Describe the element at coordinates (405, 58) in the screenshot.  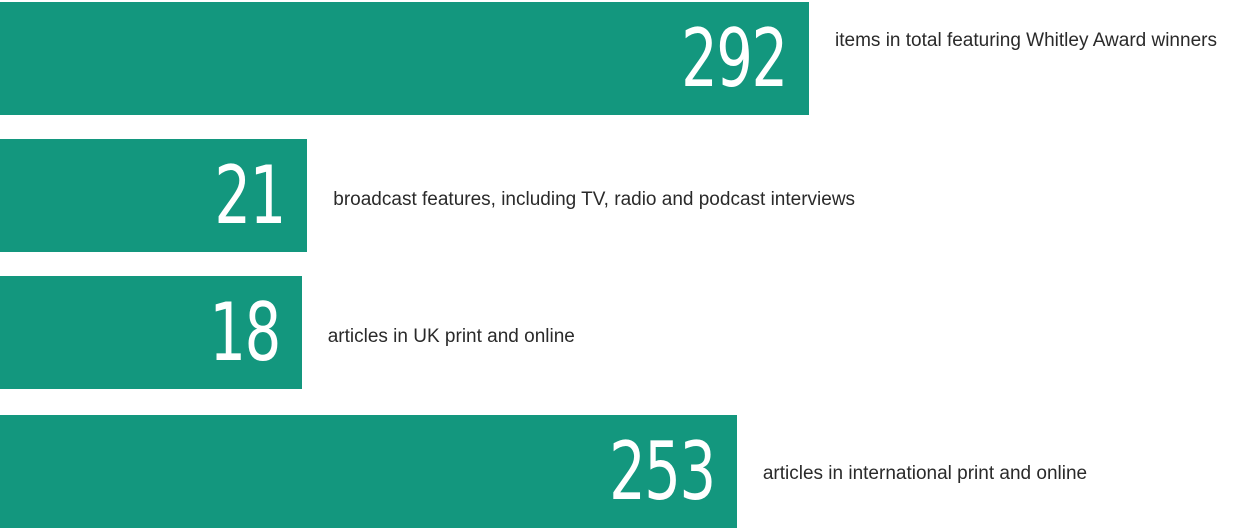
I see `bar: 292` at that location.